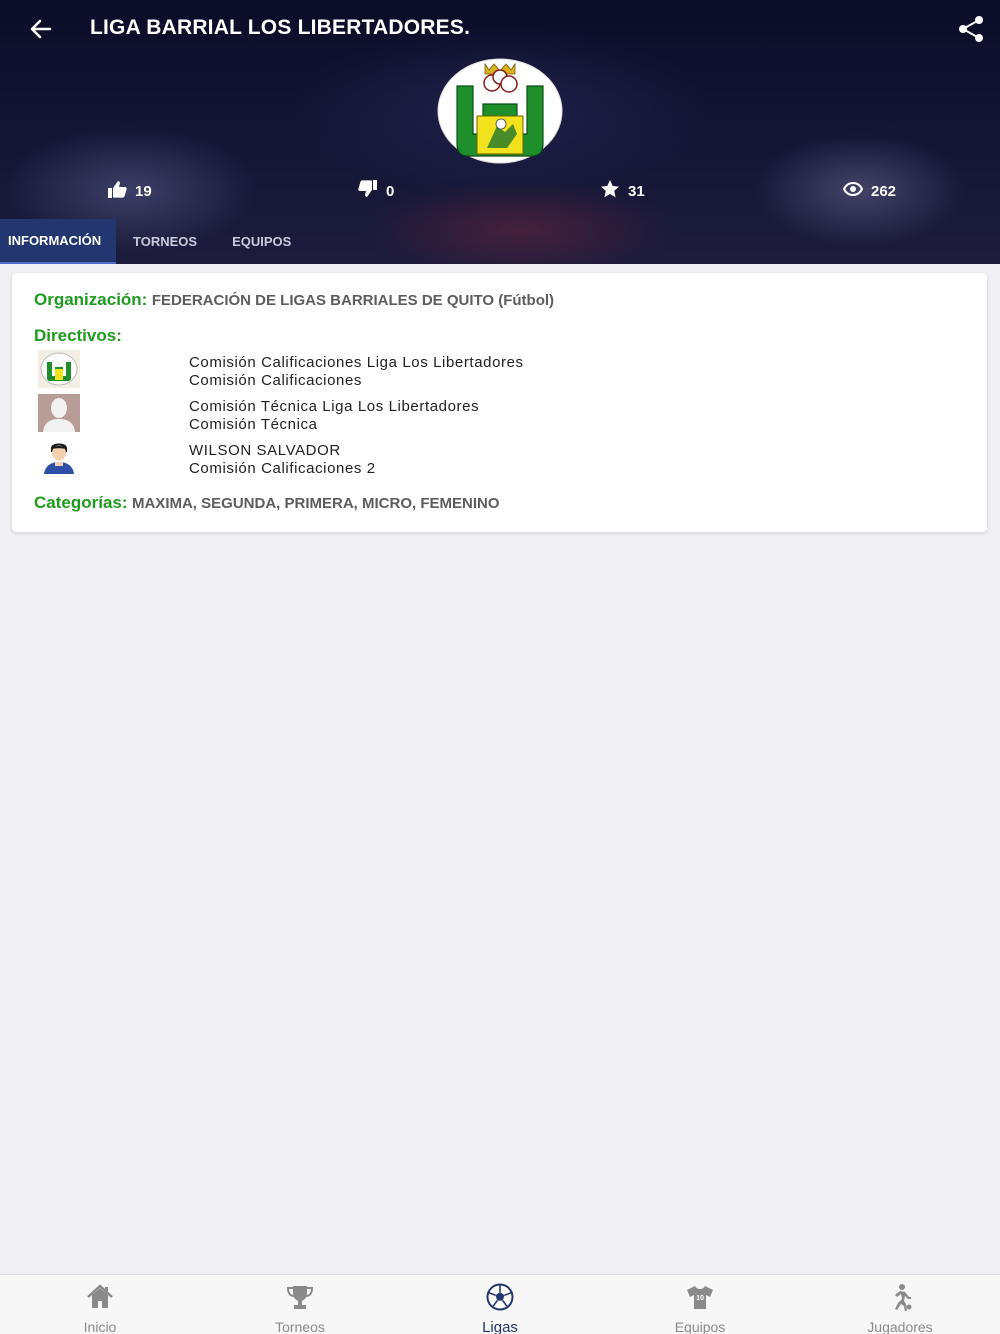 Image resolution: width=1000 pixels, height=1334 pixels. Describe the element at coordinates (900, 1326) in the screenshot. I see `nav-label: Jugadores` at that location.